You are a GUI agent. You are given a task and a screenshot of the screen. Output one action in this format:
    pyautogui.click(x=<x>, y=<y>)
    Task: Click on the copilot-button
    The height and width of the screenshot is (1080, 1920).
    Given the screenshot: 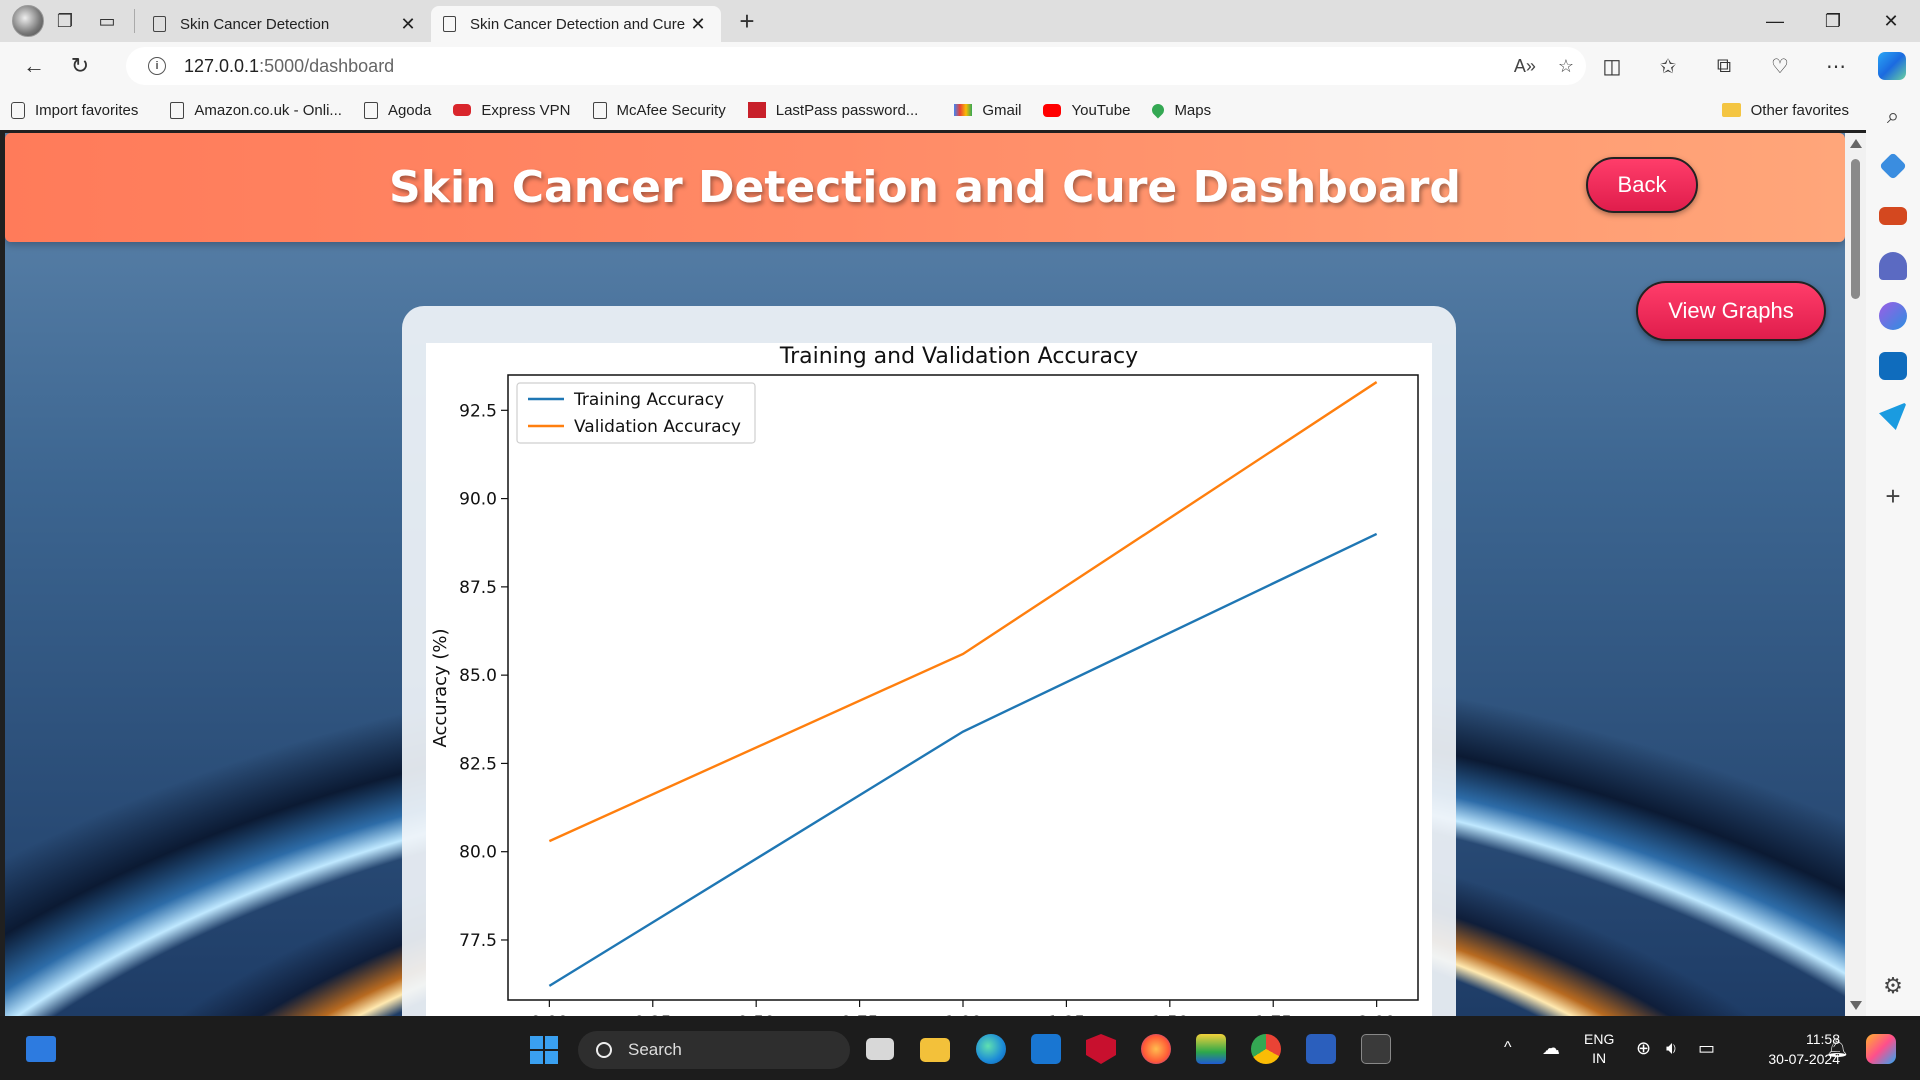 What is the action you would take?
    pyautogui.click(x=1892, y=66)
    